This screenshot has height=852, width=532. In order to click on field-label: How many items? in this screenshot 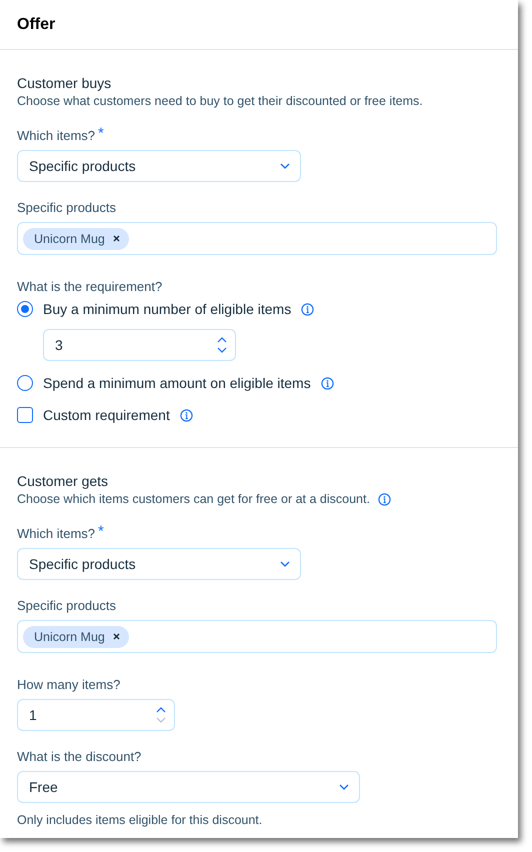, I will do `click(68, 685)`.